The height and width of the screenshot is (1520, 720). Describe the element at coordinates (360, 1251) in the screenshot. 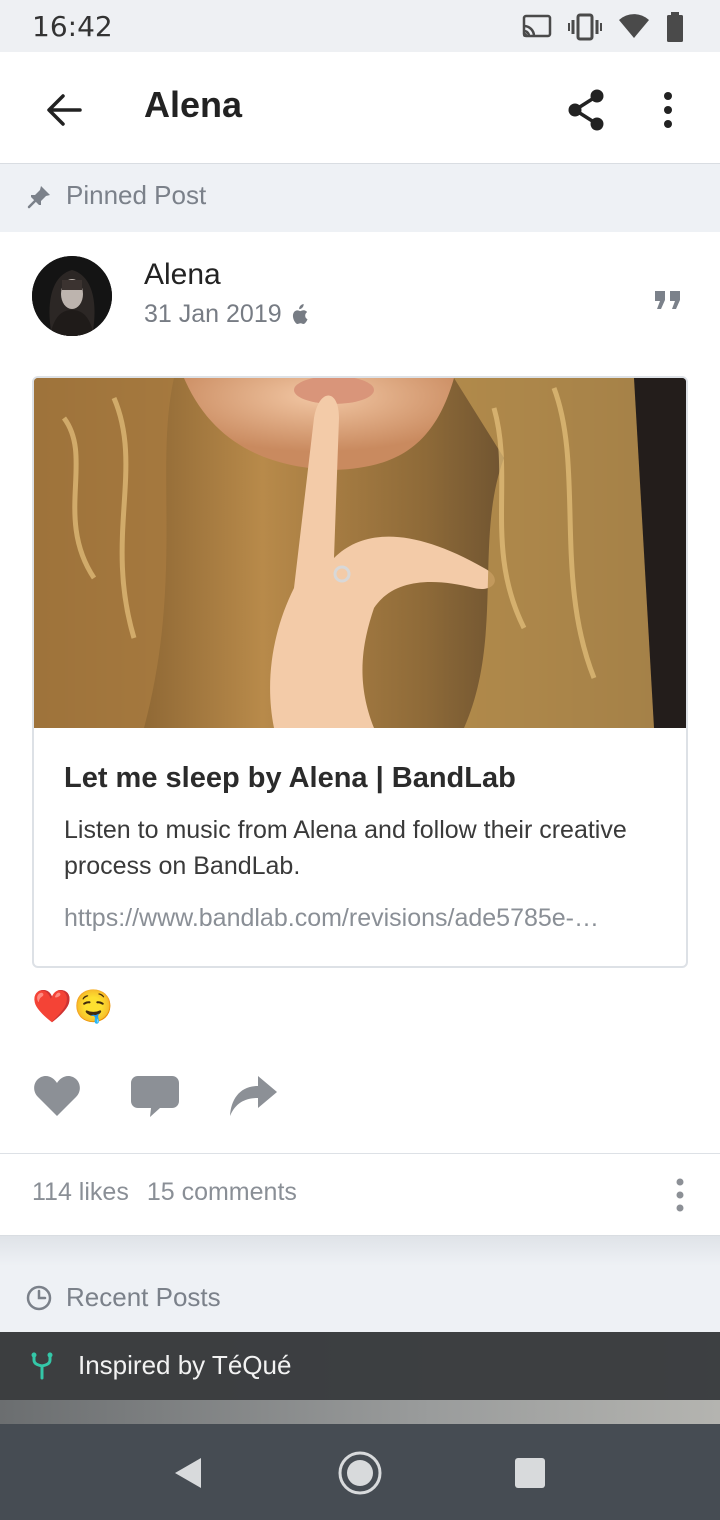

I see `section-shadow` at that location.